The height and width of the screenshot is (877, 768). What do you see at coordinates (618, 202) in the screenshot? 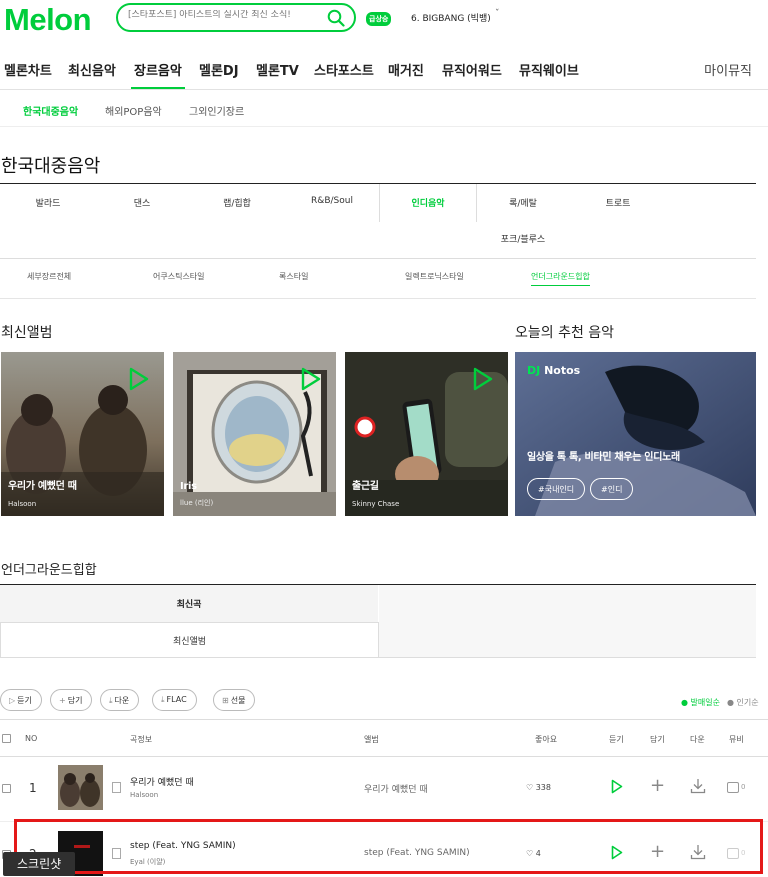
I see `genre-trot: 트로트` at bounding box center [618, 202].